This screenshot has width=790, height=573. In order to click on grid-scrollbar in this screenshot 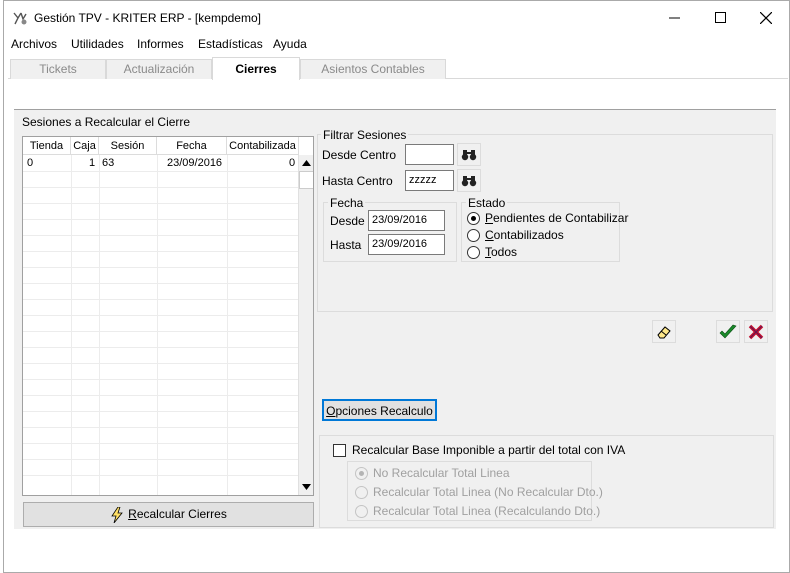, I will do `click(305, 325)`.